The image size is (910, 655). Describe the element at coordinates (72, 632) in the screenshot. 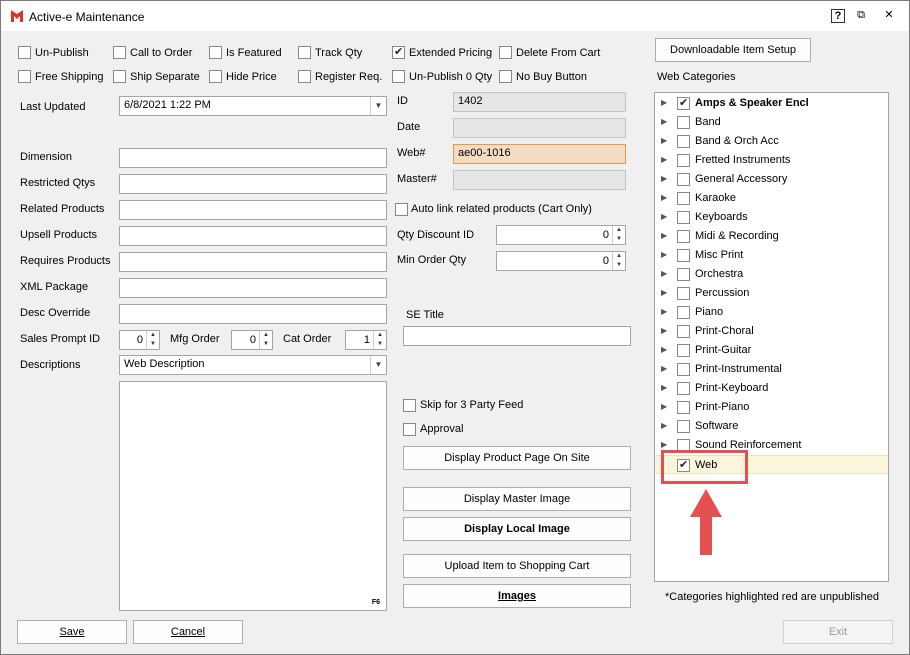

I see `save-button: Save` at that location.